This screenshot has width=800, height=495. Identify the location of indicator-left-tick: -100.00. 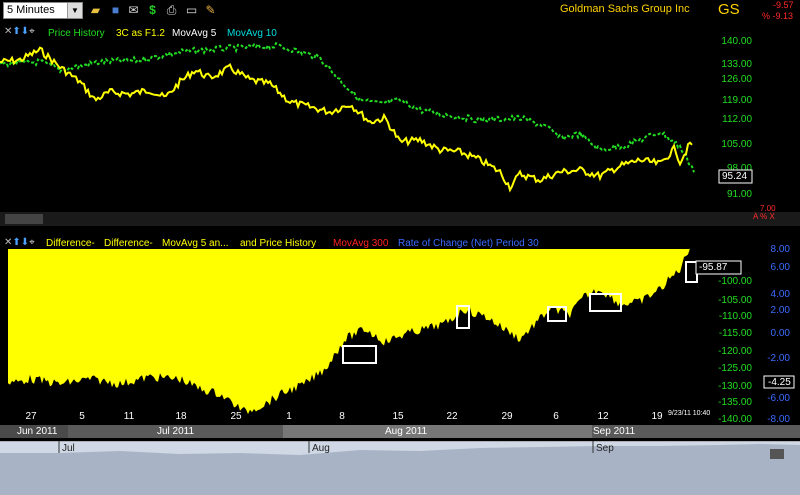
(735, 281).